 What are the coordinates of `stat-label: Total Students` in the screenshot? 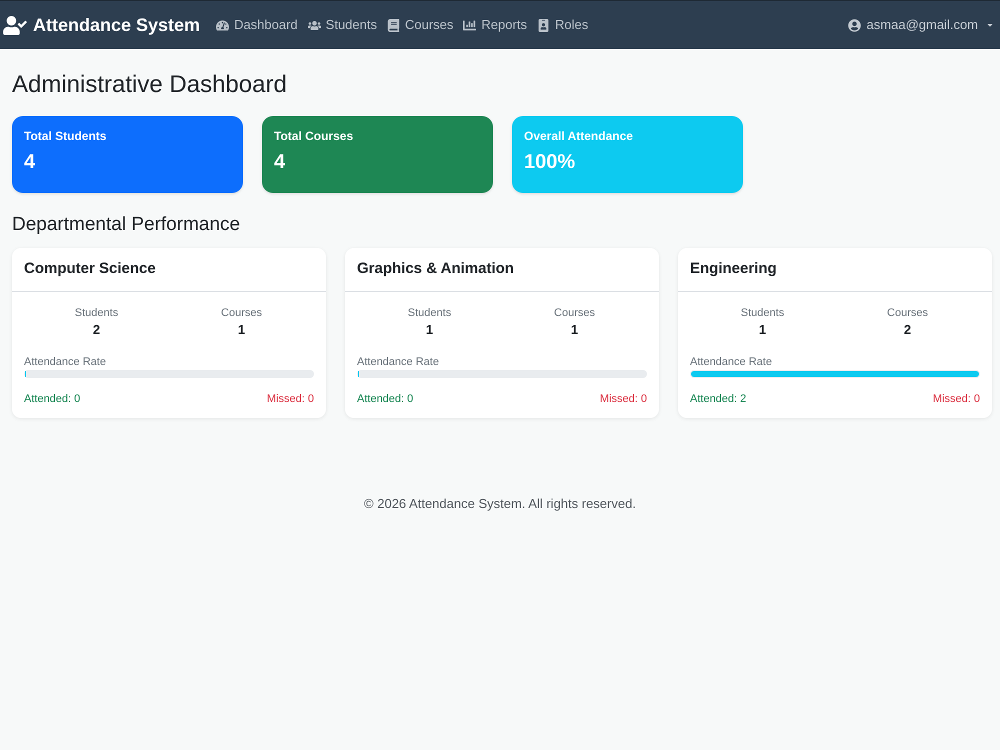 It's located at (66, 136).